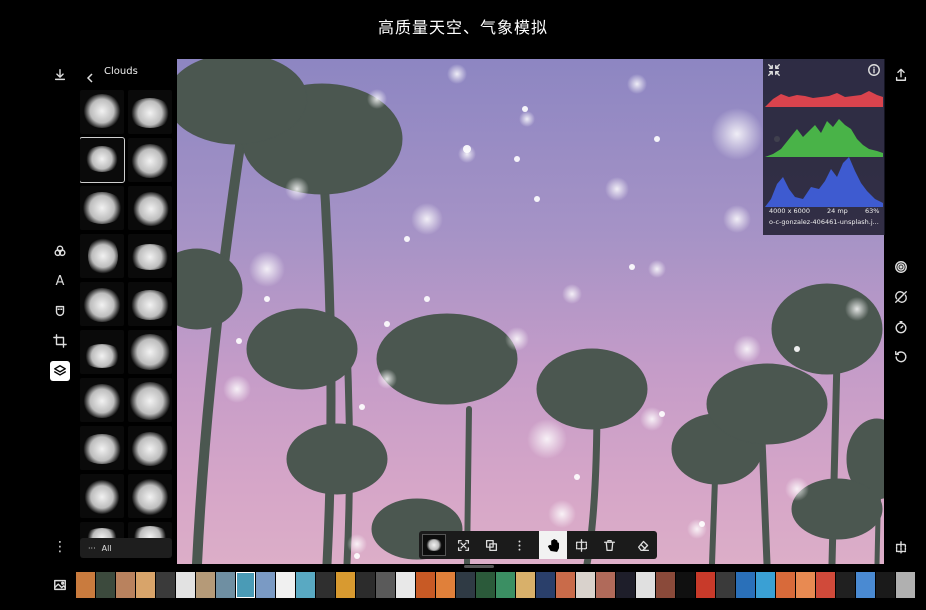  I want to click on layer-thumbnail, so click(434, 545).